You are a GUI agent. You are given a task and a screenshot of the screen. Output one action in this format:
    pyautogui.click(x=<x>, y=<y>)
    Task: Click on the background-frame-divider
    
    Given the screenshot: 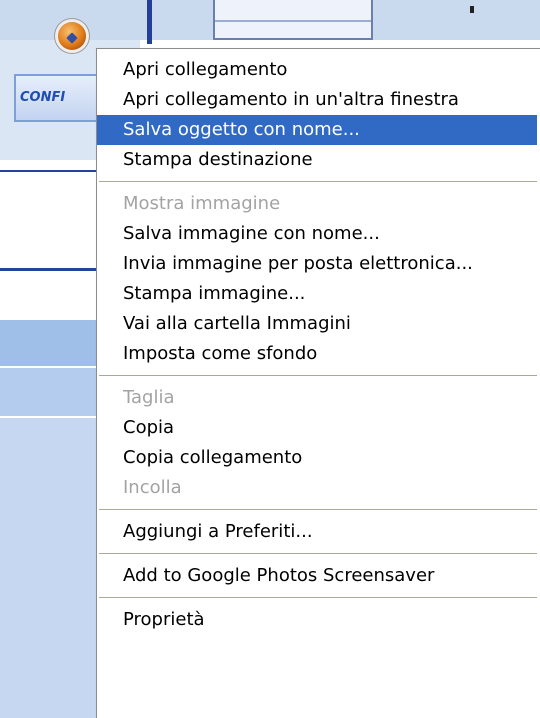 What is the action you would take?
    pyautogui.click(x=293, y=21)
    